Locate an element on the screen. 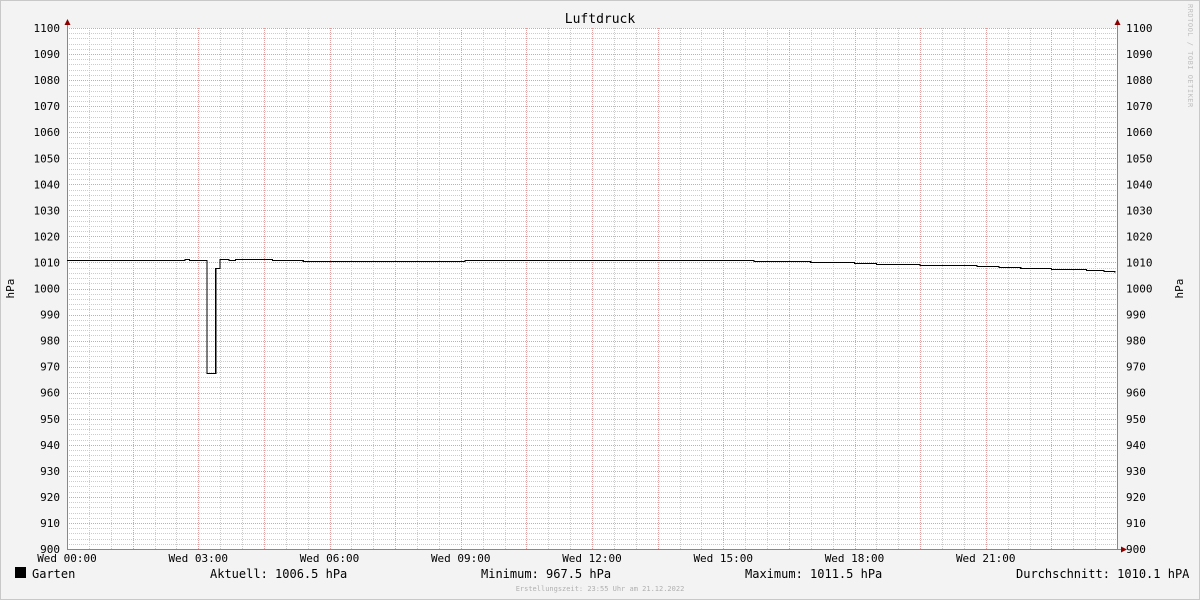  y-tick-label-left: 990 is located at coordinates (50, 315).